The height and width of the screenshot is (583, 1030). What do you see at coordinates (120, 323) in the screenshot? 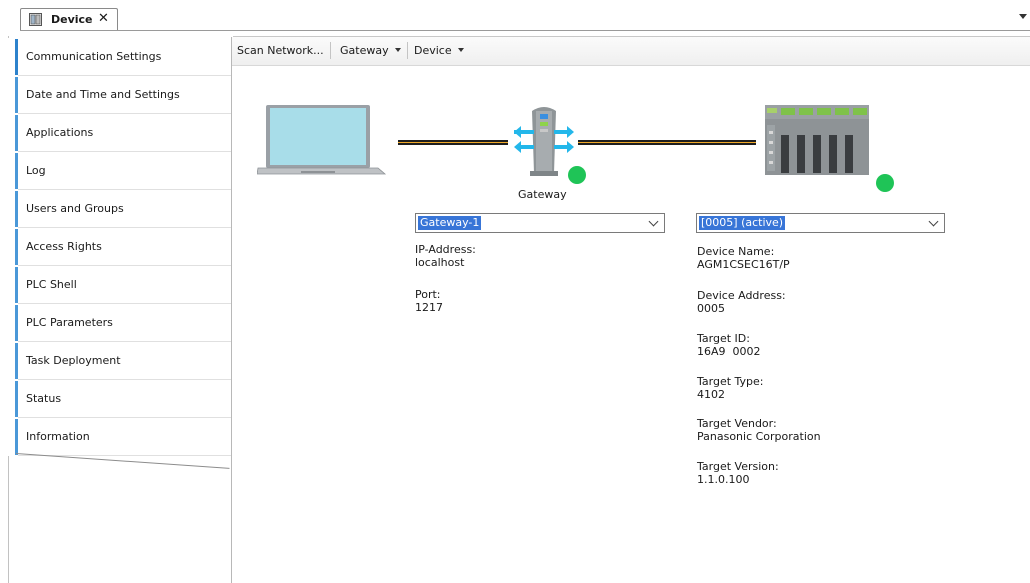
I see `nav-item-plc-parameters: PLC Parameters` at bounding box center [120, 323].